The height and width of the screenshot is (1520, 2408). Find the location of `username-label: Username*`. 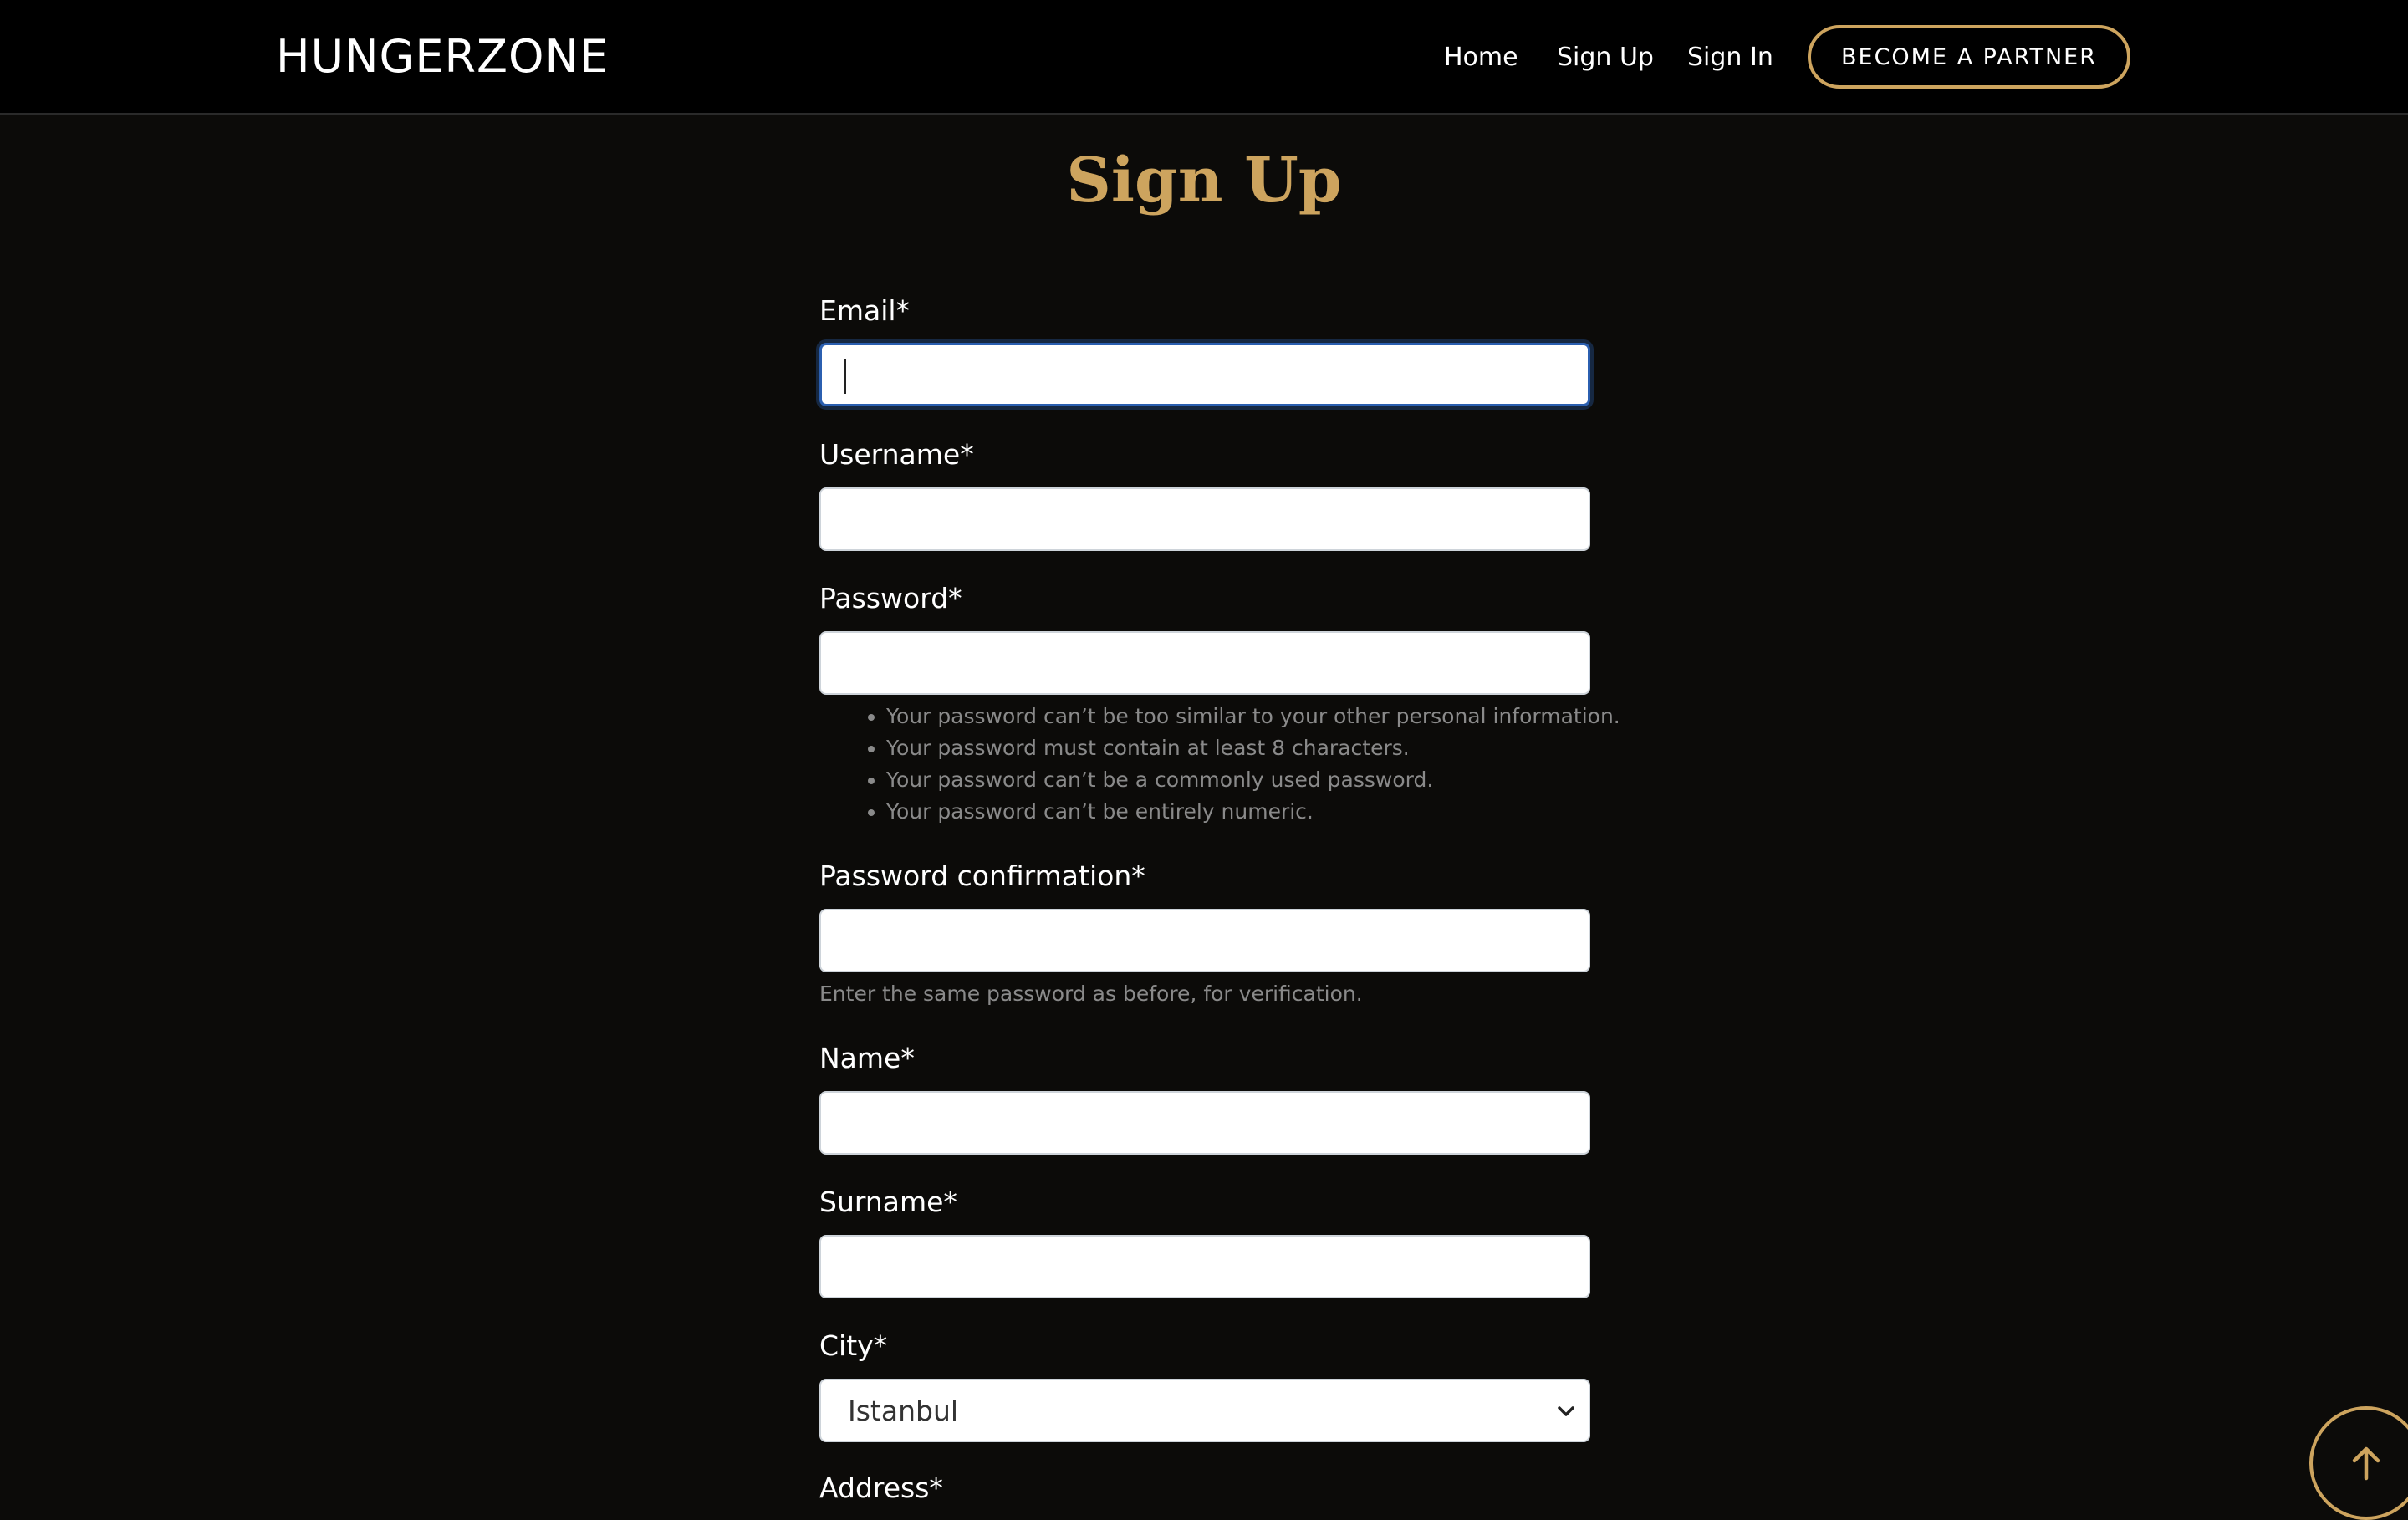

username-label: Username* is located at coordinates (896, 455).